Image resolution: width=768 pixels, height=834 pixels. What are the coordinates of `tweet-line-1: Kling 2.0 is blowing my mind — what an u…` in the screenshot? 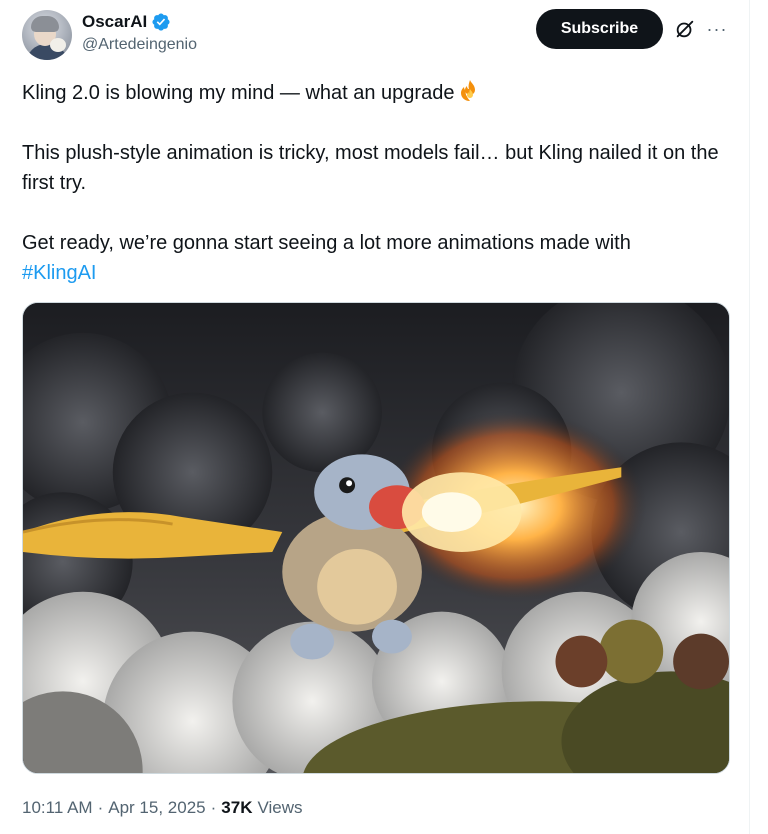 It's located at (377, 93).